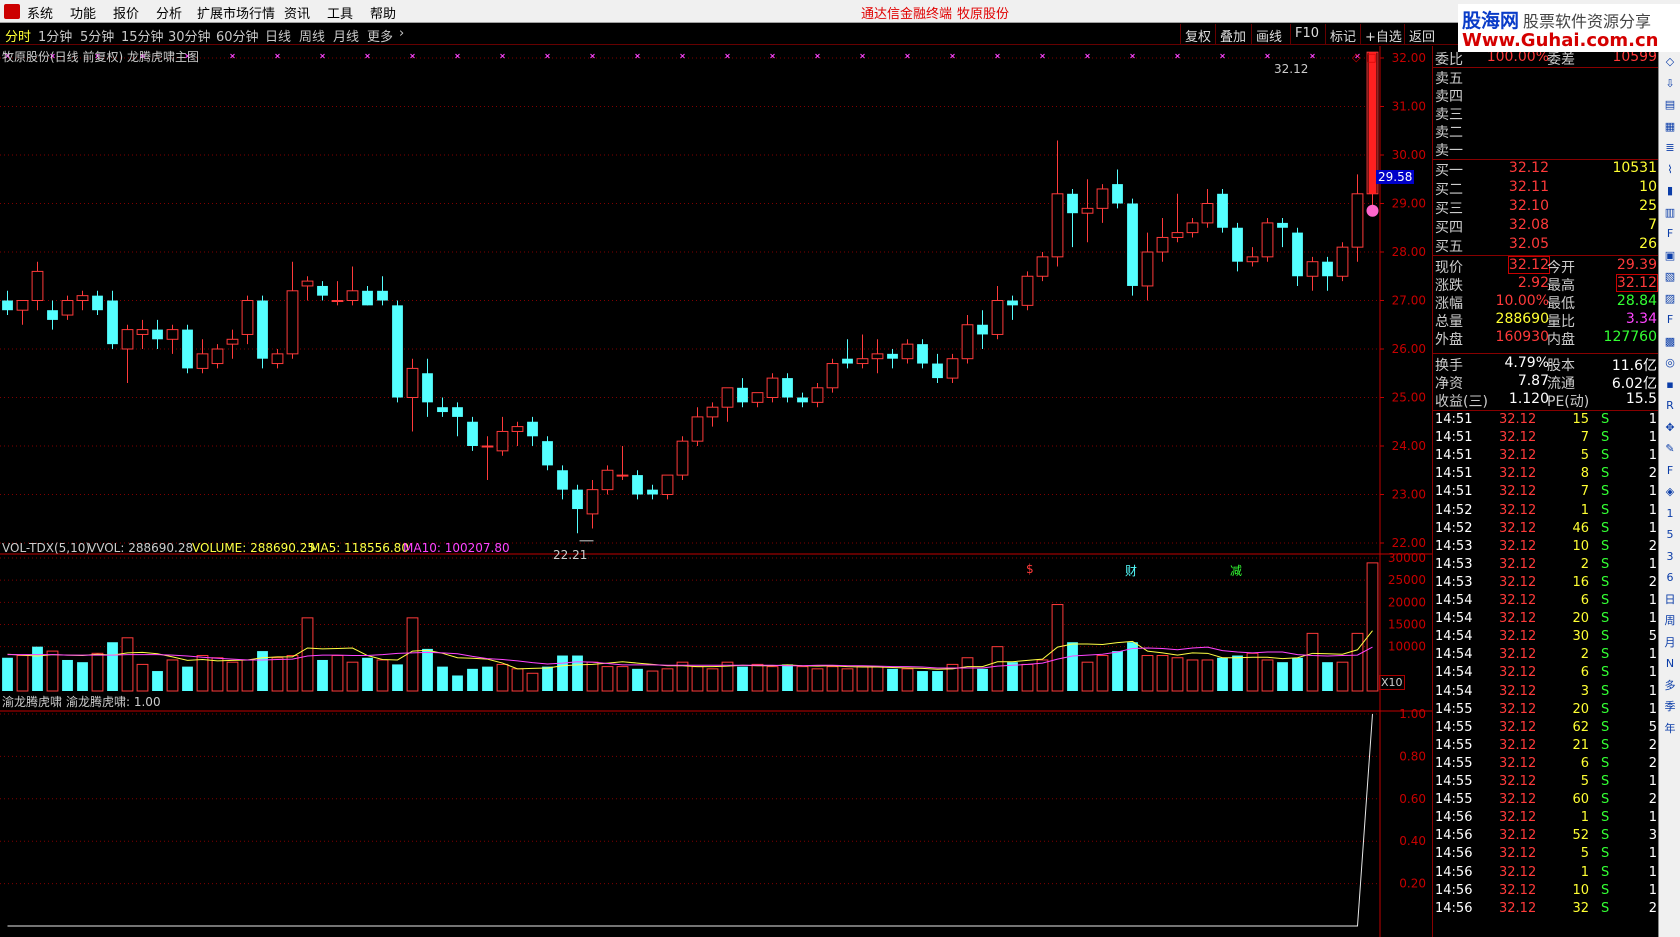 This screenshot has width=1680, height=937. What do you see at coordinates (1268, 34) in the screenshot?
I see `draw-line-button: 画线` at bounding box center [1268, 34].